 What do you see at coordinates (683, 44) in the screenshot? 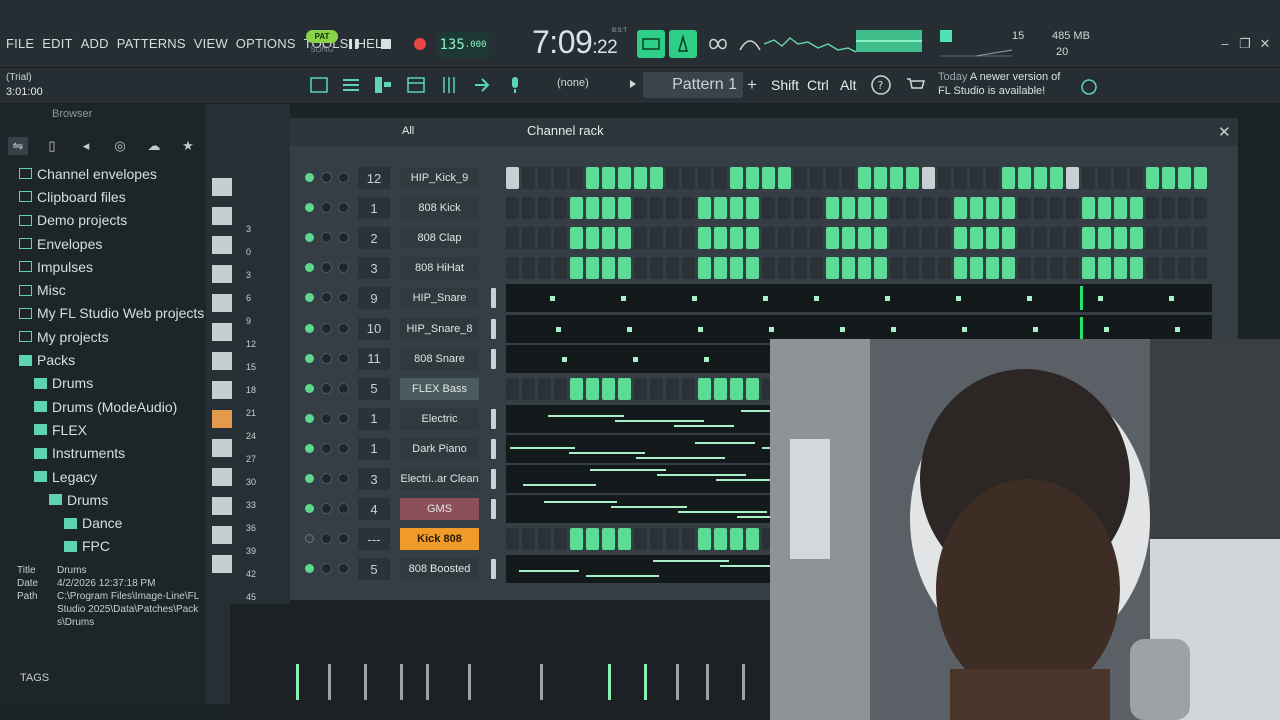
I see `metronome-button` at bounding box center [683, 44].